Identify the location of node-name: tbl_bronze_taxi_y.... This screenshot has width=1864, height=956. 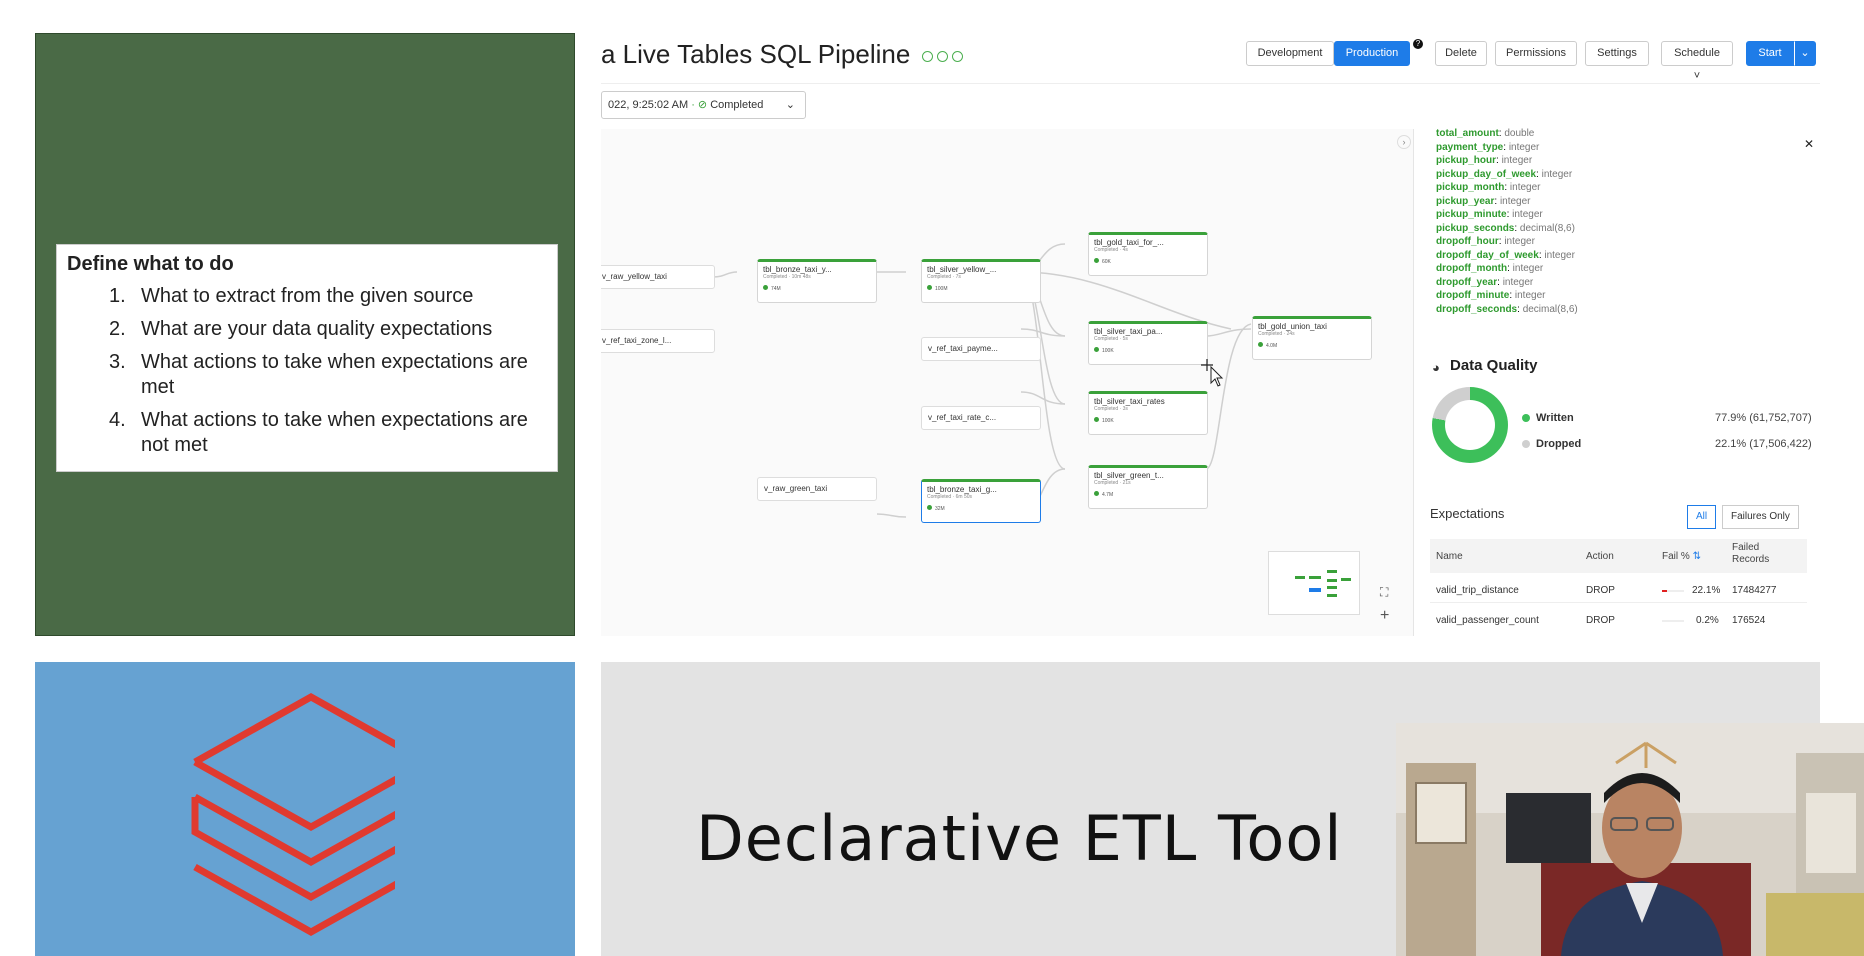
(797, 269).